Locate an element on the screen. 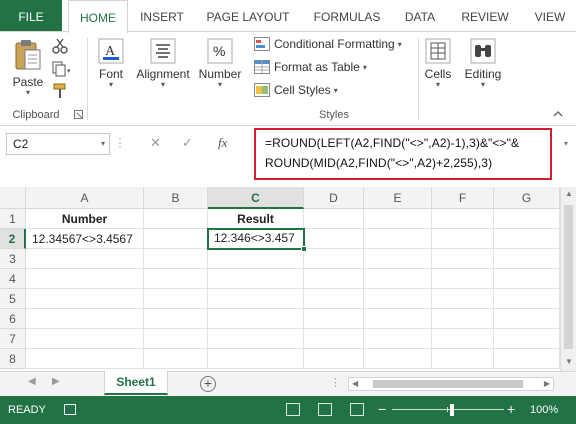 The image size is (576, 424). cell-c2: 12.346<>3.457 is located at coordinates (256, 239).